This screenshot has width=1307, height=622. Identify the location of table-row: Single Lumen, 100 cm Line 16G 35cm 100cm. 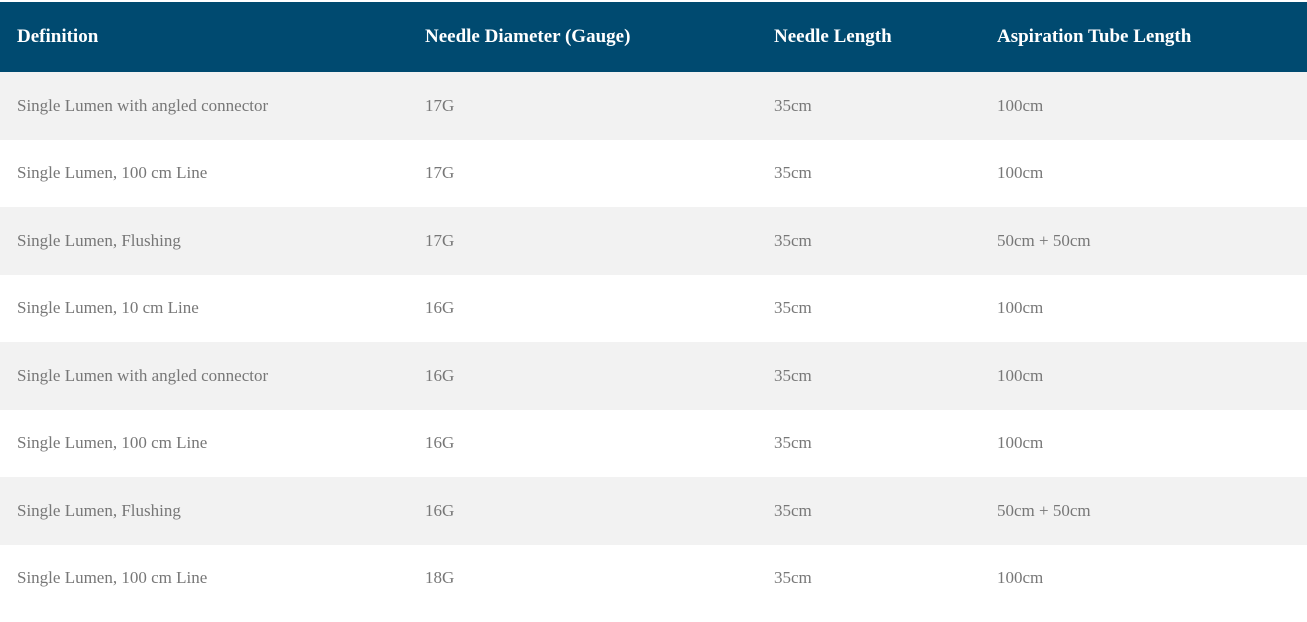
(653, 443).